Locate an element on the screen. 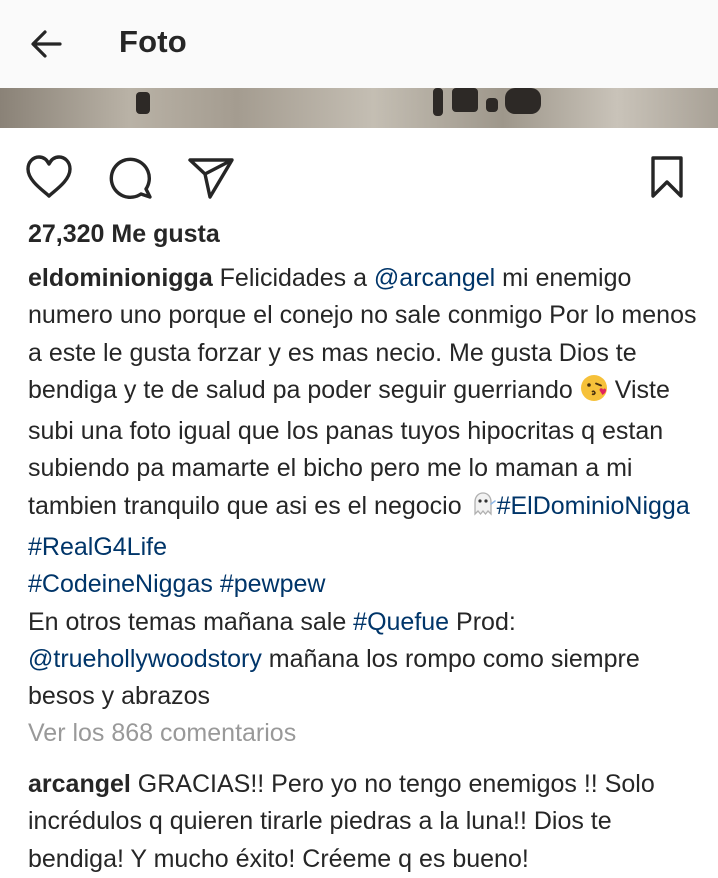 The width and height of the screenshot is (718, 878). comment-button is located at coordinates (130, 177).